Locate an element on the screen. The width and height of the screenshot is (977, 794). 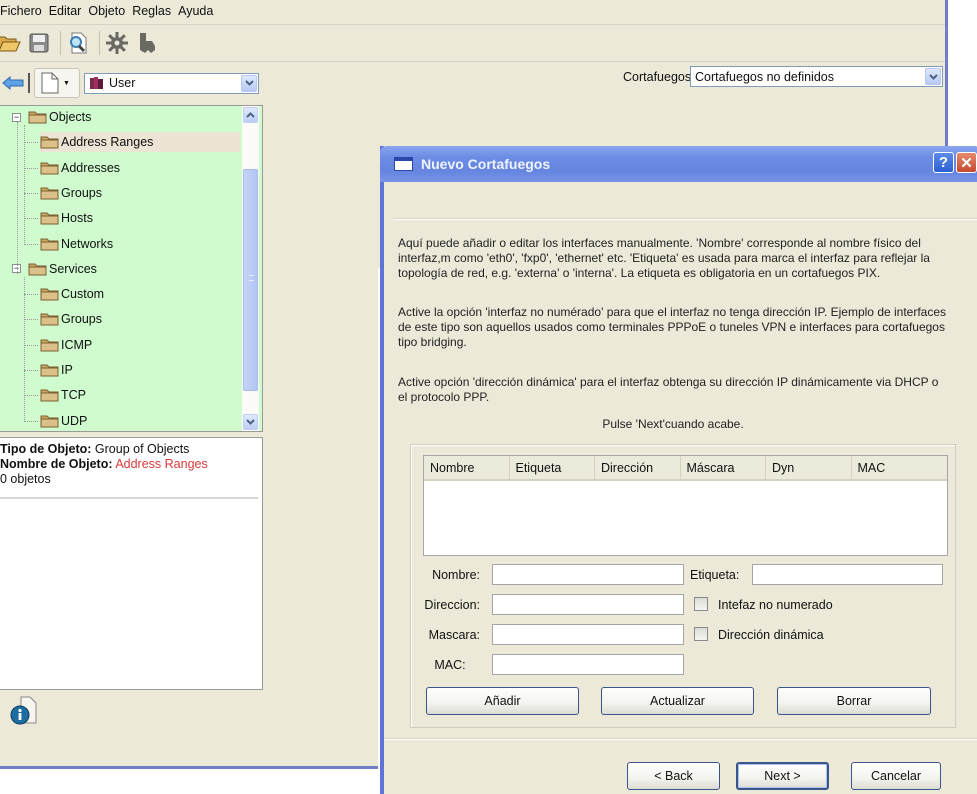
menu-objeto: Objeto is located at coordinates (108, 11).